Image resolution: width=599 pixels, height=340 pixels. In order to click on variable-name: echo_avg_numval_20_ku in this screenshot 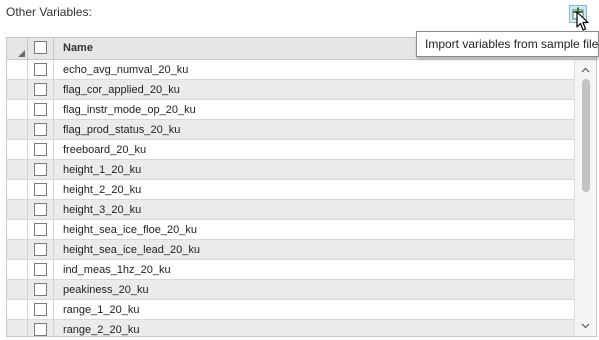, I will do `click(126, 70)`.